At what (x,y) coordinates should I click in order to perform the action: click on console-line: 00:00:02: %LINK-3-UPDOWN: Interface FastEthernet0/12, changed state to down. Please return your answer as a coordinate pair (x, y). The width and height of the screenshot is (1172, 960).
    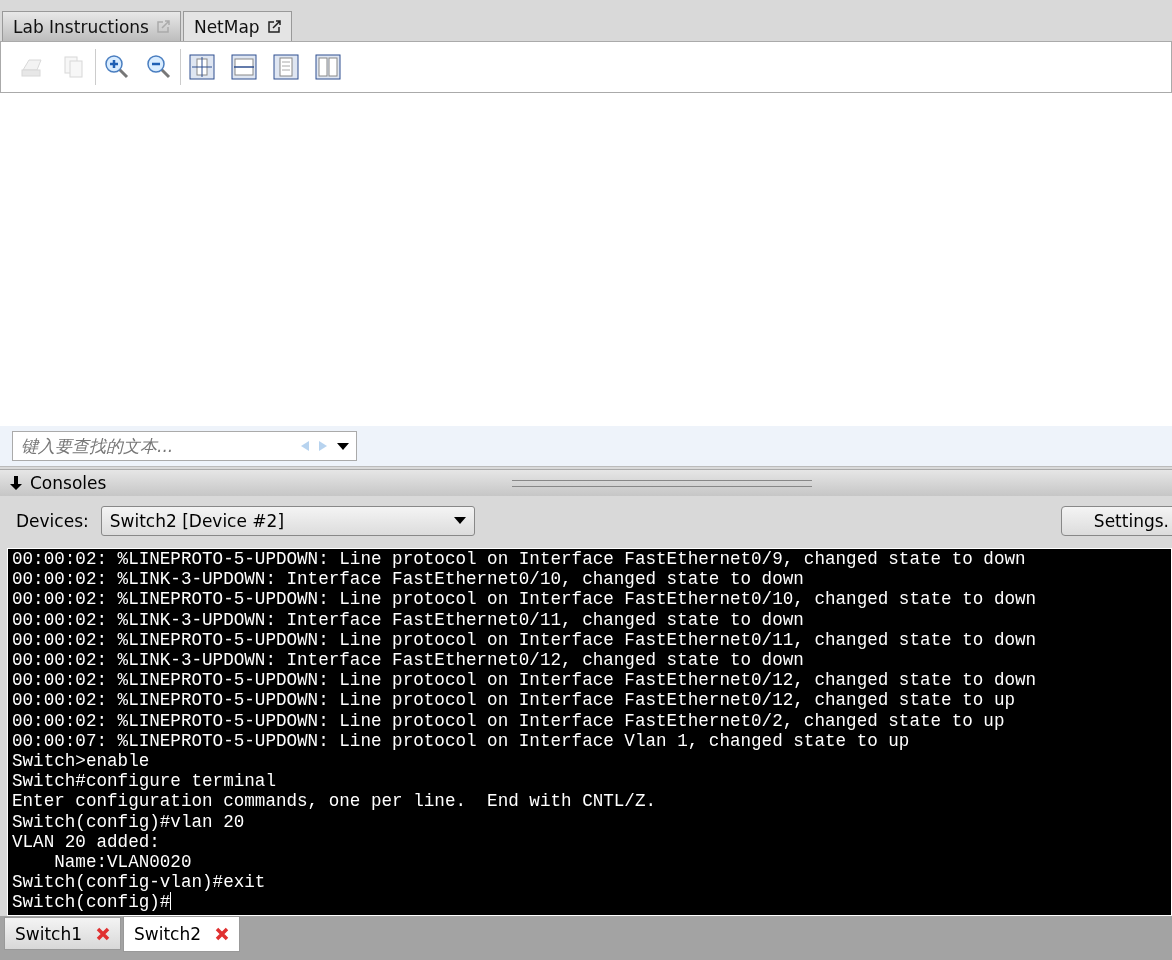
    Looking at the image, I should click on (408, 660).